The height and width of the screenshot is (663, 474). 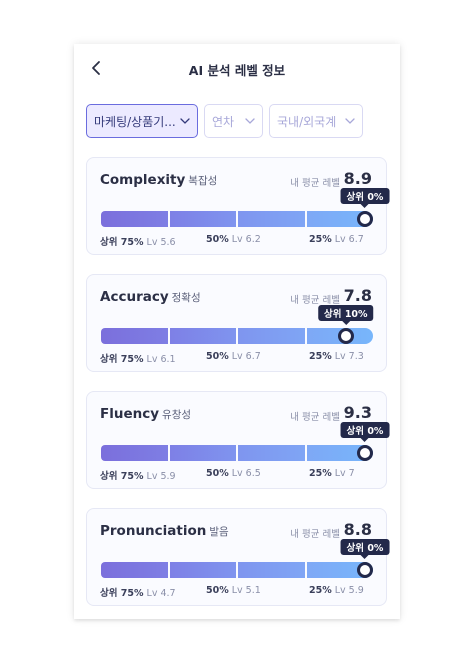 I want to click on scale-level: Lv 7, so click(x=344, y=473).